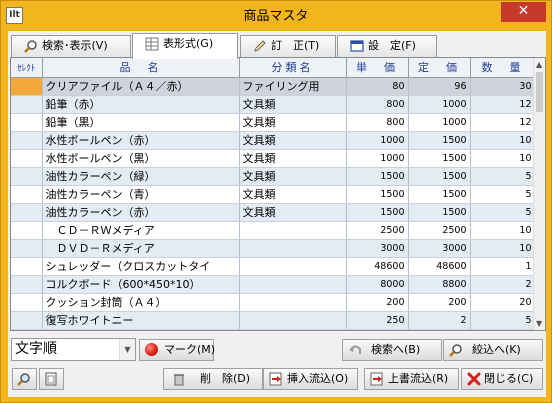 This screenshot has width=552, height=403. Describe the element at coordinates (177, 350) in the screenshot. I see `mark-button: マーク(M)` at that location.